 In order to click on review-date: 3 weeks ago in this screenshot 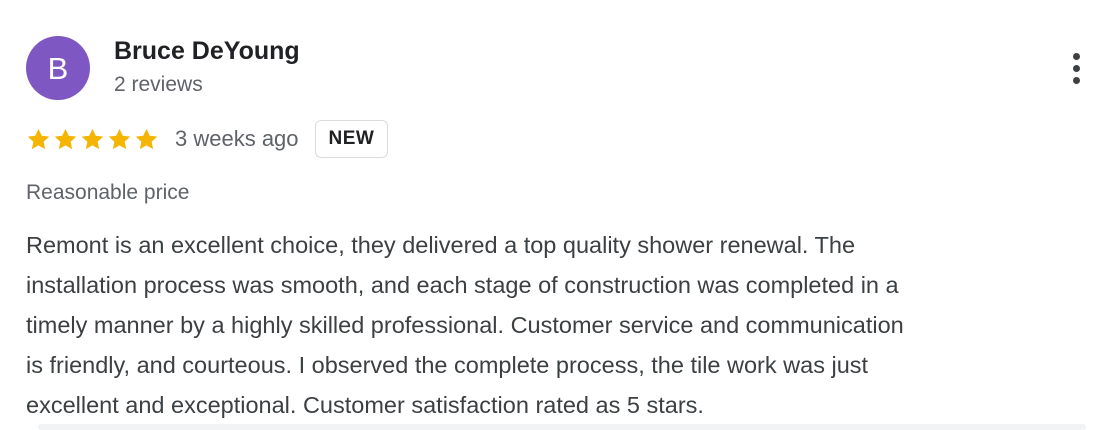, I will do `click(237, 138)`.